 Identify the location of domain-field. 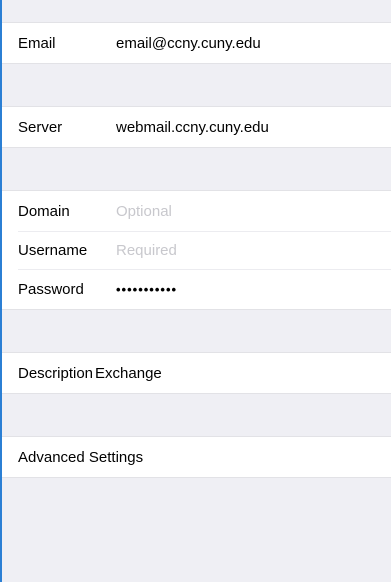
(226, 211).